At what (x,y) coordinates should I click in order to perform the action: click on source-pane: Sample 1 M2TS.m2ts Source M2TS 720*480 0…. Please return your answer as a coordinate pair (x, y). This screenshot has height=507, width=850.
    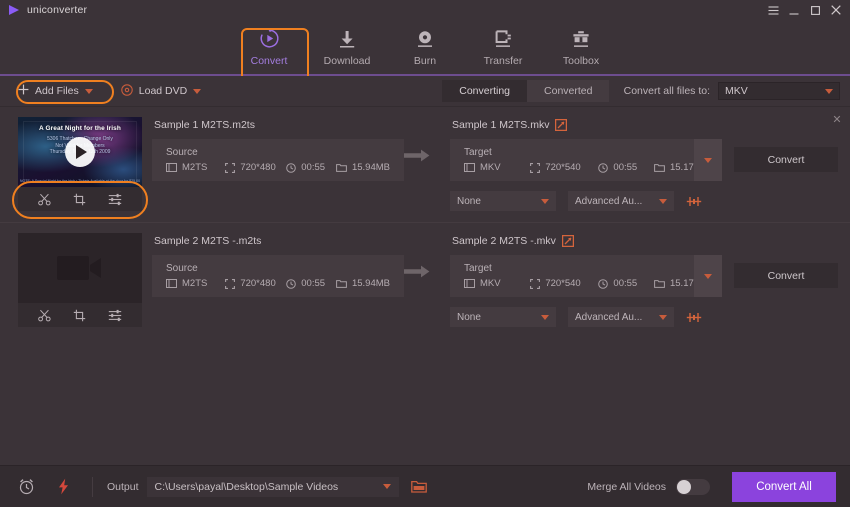
    Looking at the image, I should click on (273, 149).